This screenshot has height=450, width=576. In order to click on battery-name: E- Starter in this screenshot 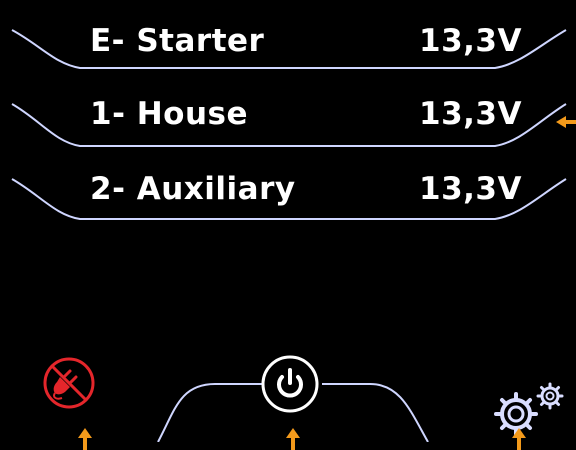, I will do `click(177, 41)`.